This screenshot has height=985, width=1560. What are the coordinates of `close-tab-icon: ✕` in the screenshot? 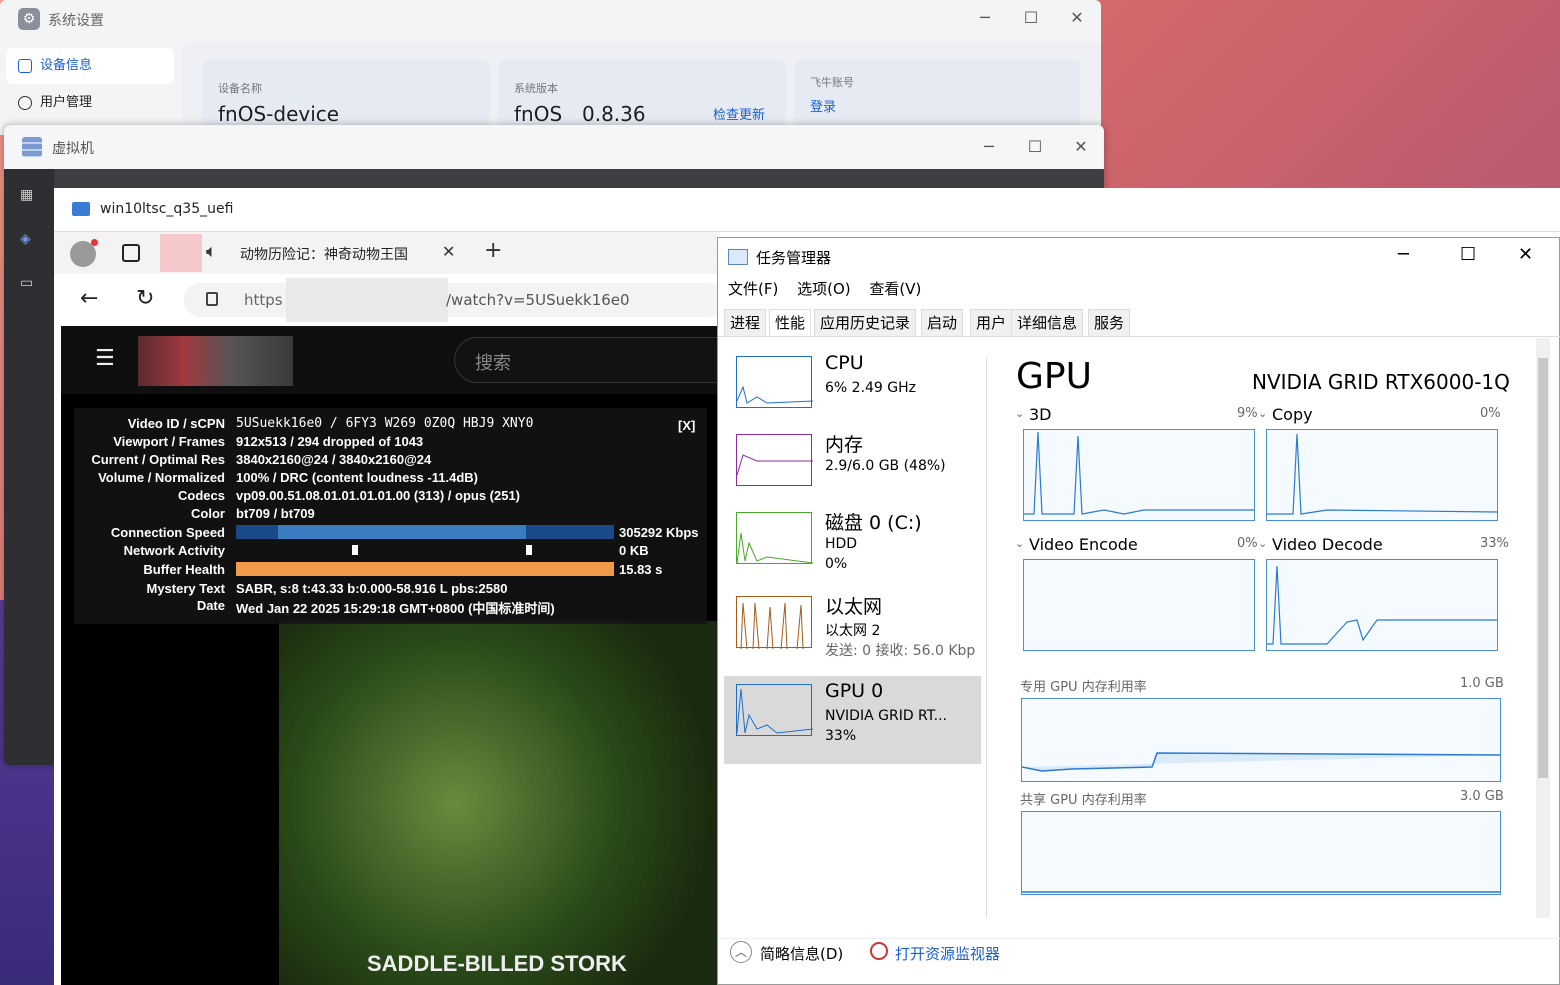 It's located at (448, 251).